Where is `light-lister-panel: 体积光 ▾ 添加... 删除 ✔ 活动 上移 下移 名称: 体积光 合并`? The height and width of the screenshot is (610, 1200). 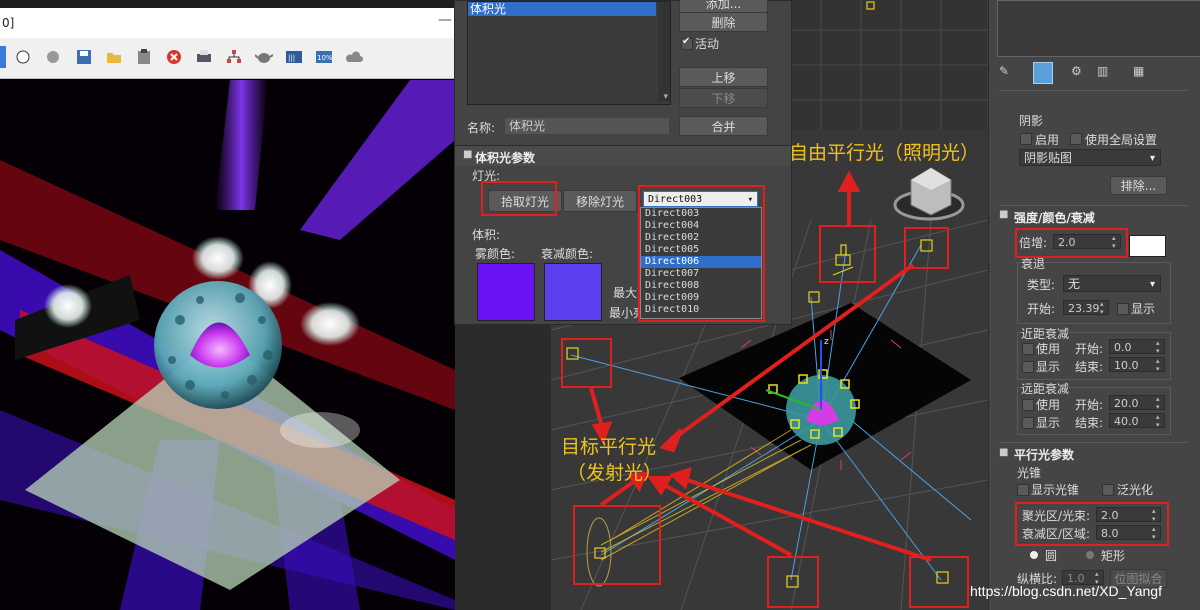 light-lister-panel: 体积光 ▾ 添加... 删除 ✔ 活动 上移 下移 名称: 体积光 合并 is located at coordinates (623, 73).